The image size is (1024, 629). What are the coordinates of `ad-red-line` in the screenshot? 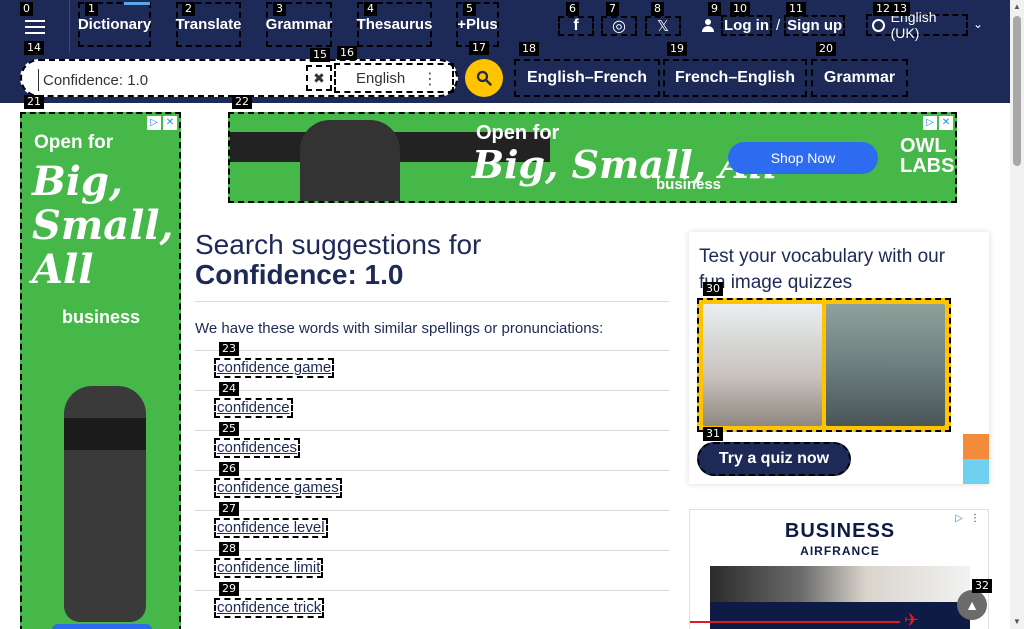 It's located at (795, 622).